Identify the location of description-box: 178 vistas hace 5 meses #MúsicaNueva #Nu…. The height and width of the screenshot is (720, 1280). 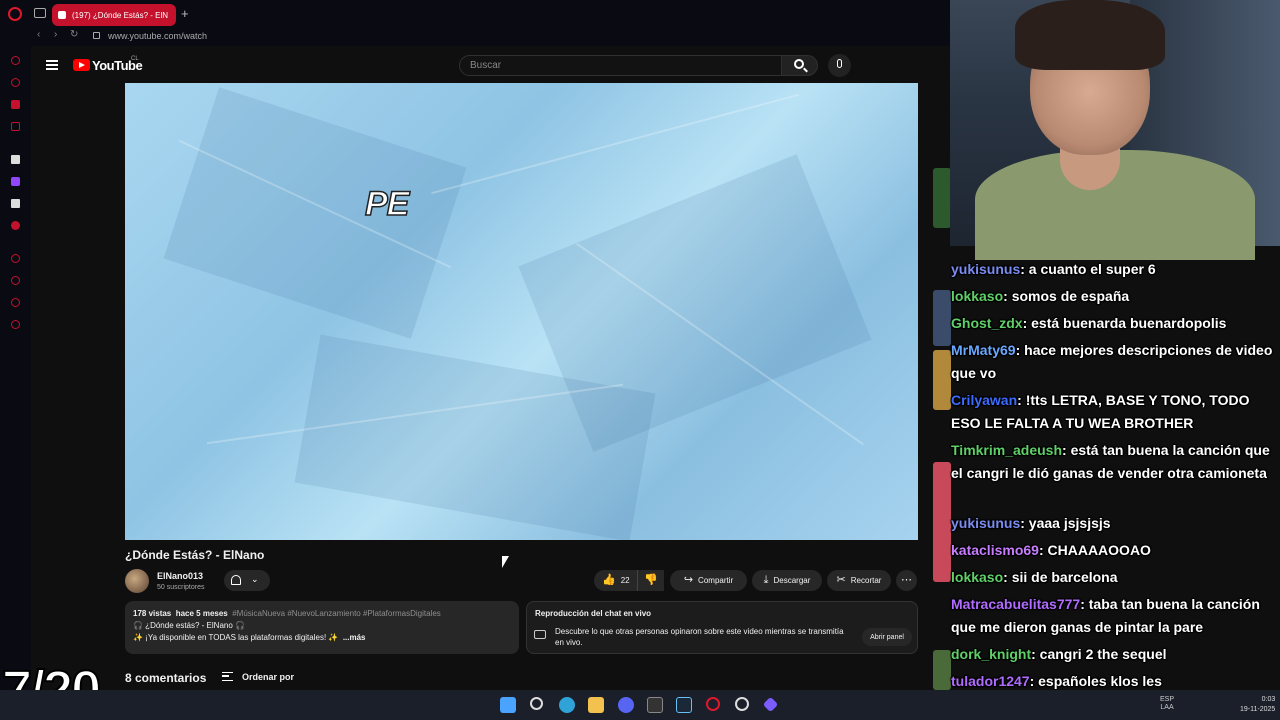
(322, 627).